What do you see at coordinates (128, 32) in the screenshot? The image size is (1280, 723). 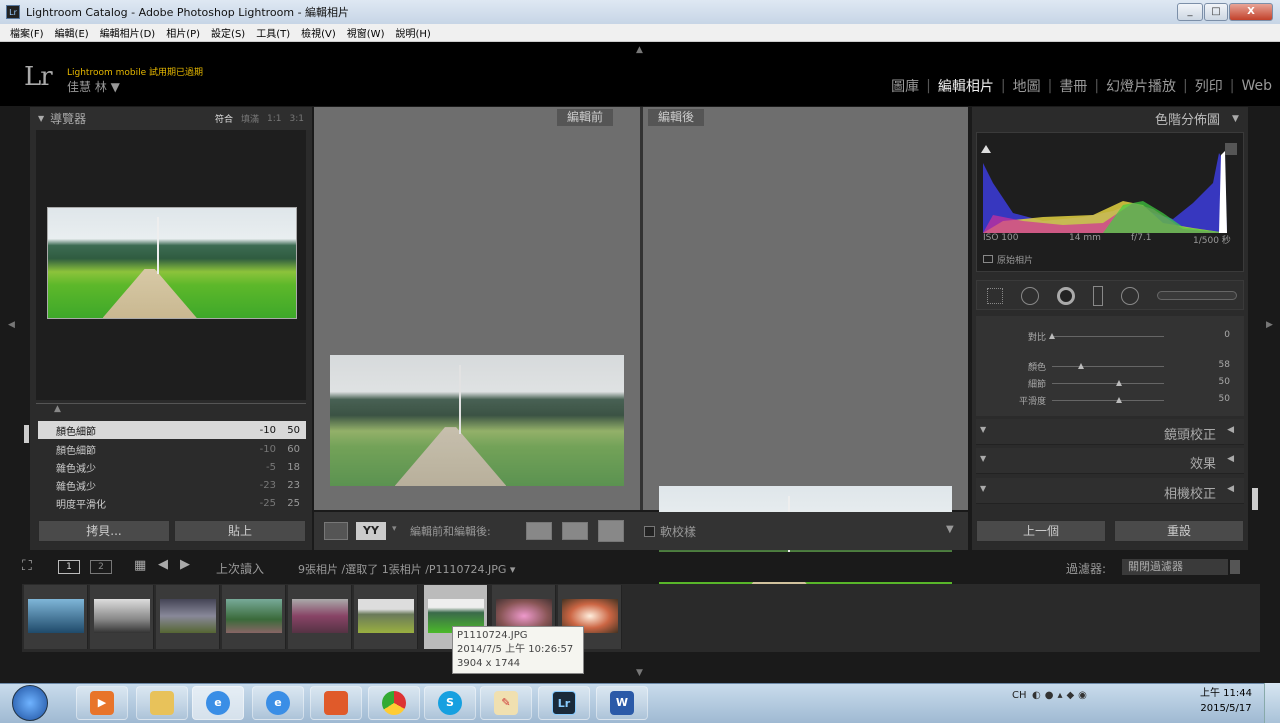 I see `menu-develop: 編輯相片(D)` at bounding box center [128, 32].